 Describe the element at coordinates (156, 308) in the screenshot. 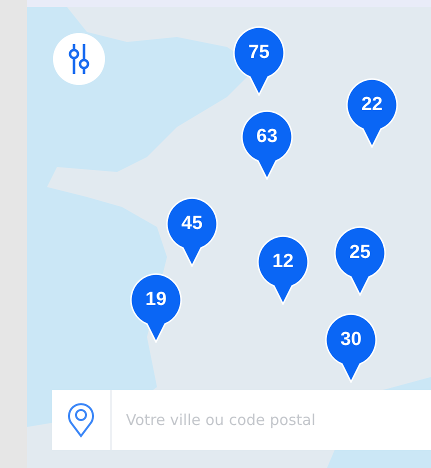

I see `cluster-pin: 19` at that location.